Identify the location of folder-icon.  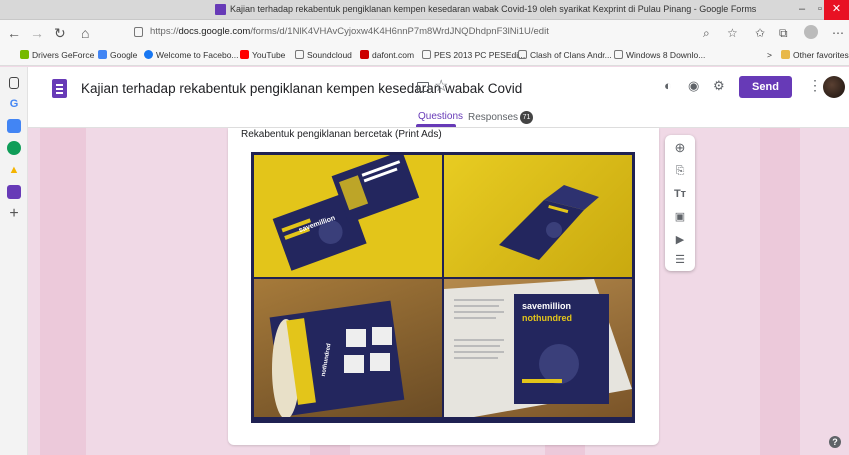
(785, 54).